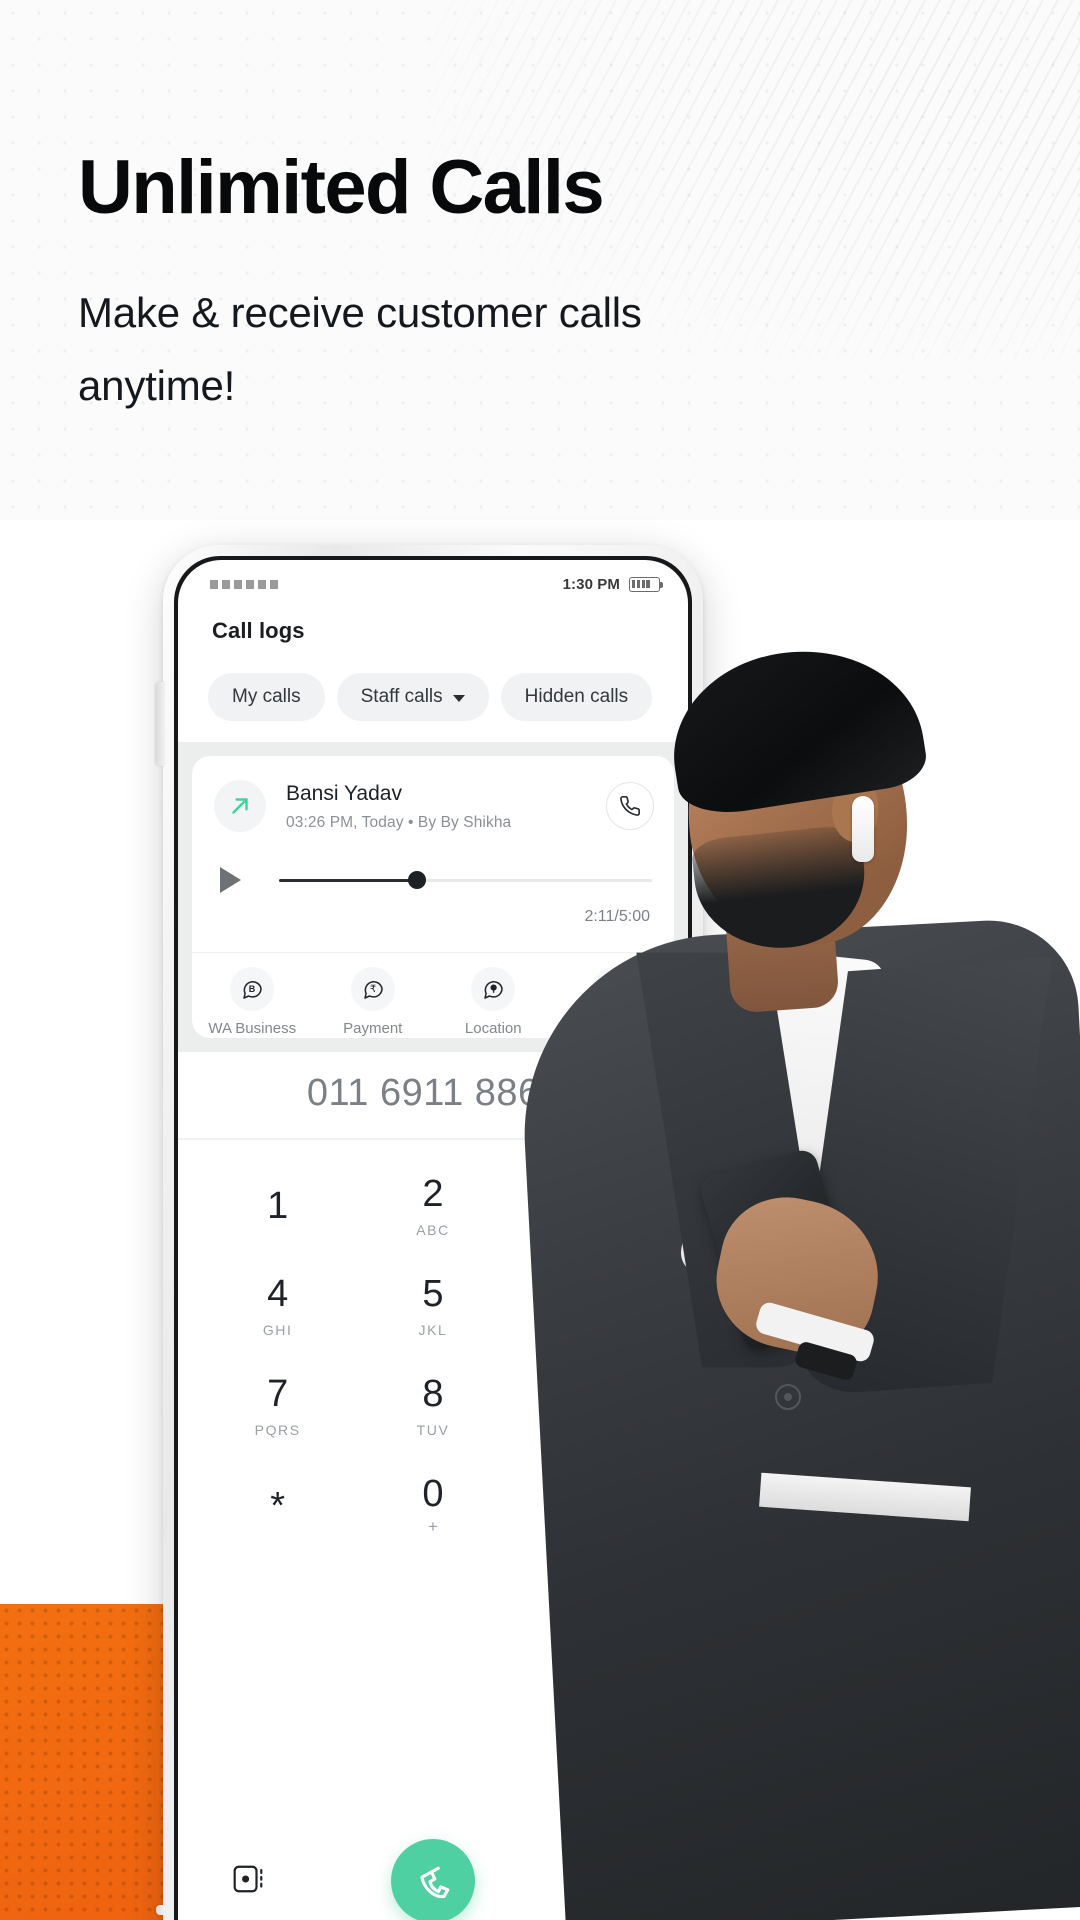  Describe the element at coordinates (433, 1229) in the screenshot. I see `key-letters: ABC` at that location.